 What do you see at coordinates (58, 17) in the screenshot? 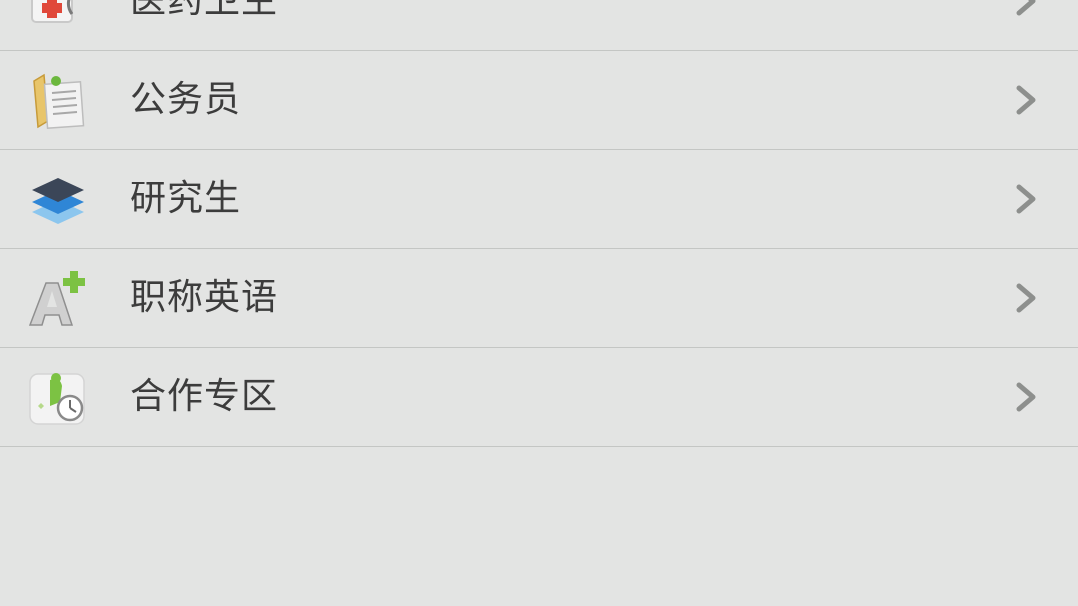
I see `medical-kit-icon` at bounding box center [58, 17].